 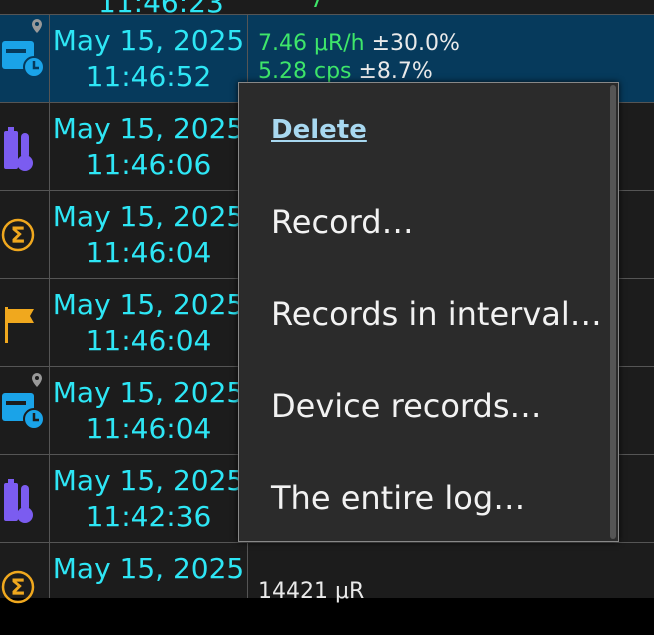 What do you see at coordinates (319, 130) in the screenshot?
I see `delete-menu-header: Delete` at bounding box center [319, 130].